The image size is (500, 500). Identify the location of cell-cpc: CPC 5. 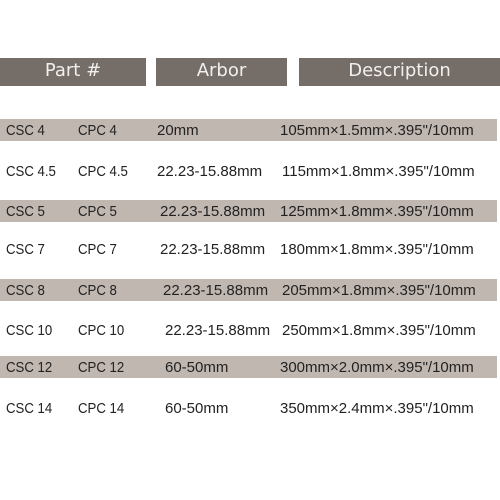
(97, 211).